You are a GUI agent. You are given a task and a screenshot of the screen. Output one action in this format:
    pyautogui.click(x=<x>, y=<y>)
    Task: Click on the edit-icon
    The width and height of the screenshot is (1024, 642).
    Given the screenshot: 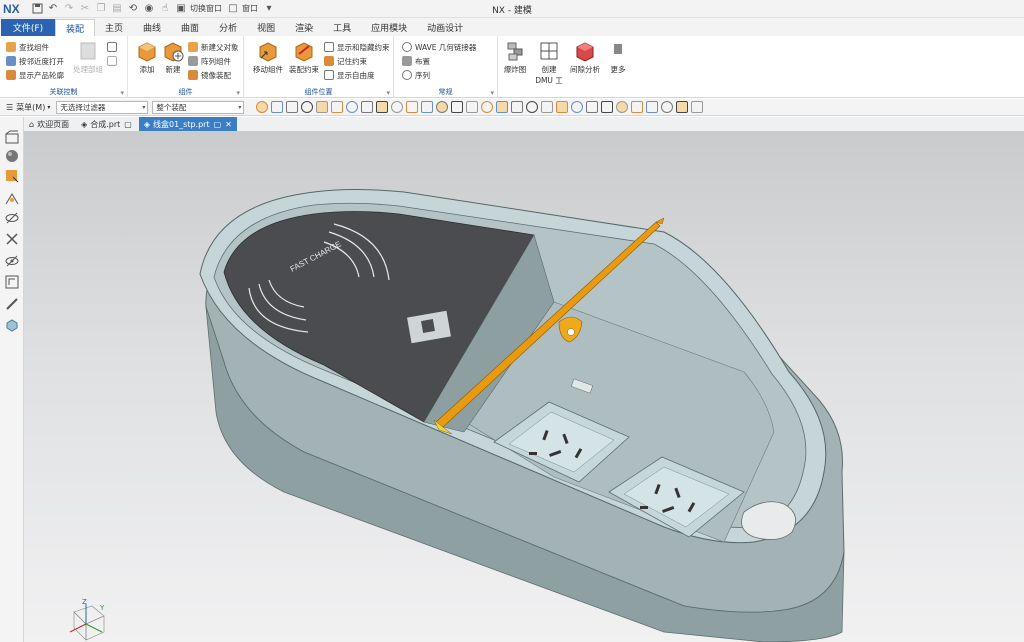 What is the action you would take?
    pyautogui.click(x=621, y=107)
    